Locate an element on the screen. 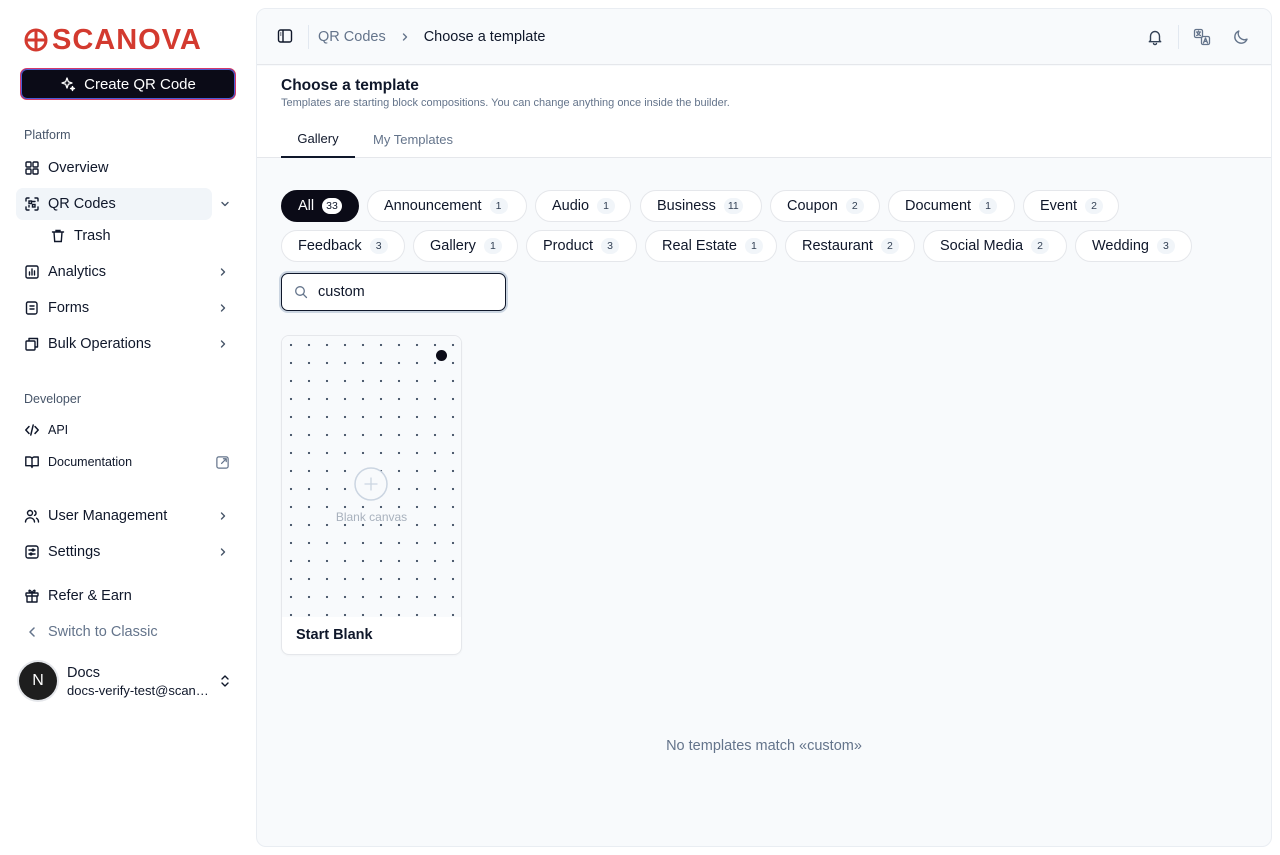 This screenshot has width=1280, height=855. platform-section-label: Platform is located at coordinates (47, 135).